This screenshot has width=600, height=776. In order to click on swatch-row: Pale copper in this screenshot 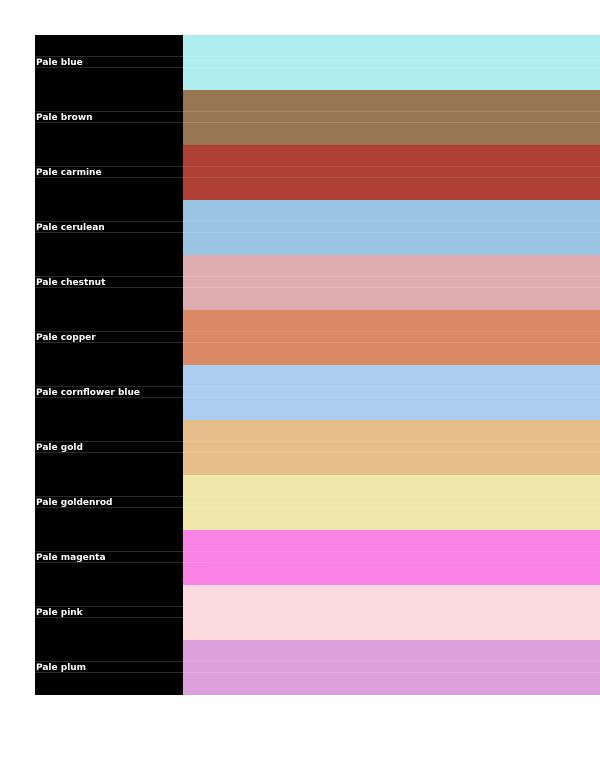, I will do `click(317, 337)`.